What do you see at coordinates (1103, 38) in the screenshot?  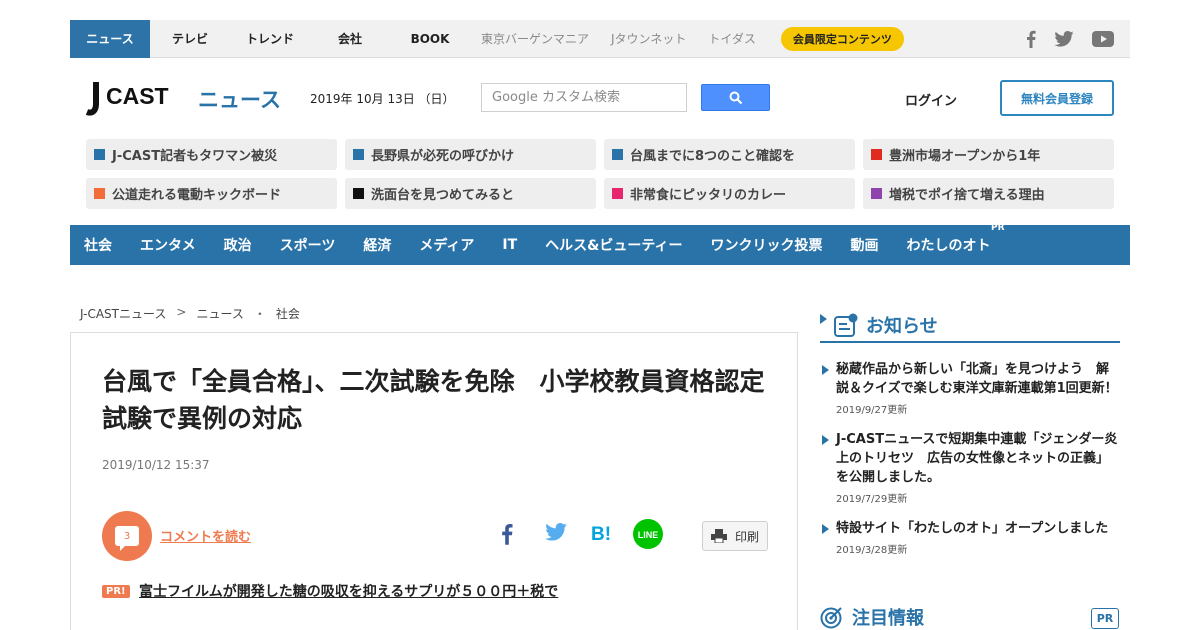 I see `youtube-icon` at bounding box center [1103, 38].